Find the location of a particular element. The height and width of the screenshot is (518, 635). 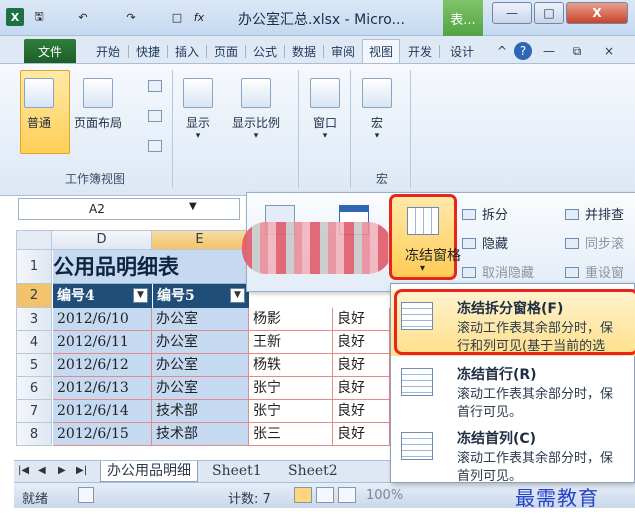

minimize-button: — is located at coordinates (512, 13).